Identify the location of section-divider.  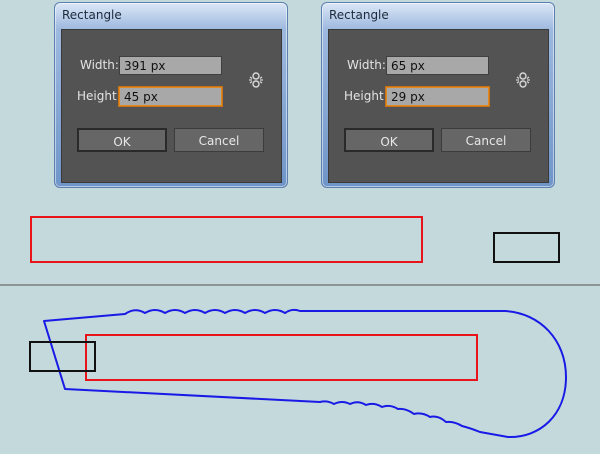
(300, 285).